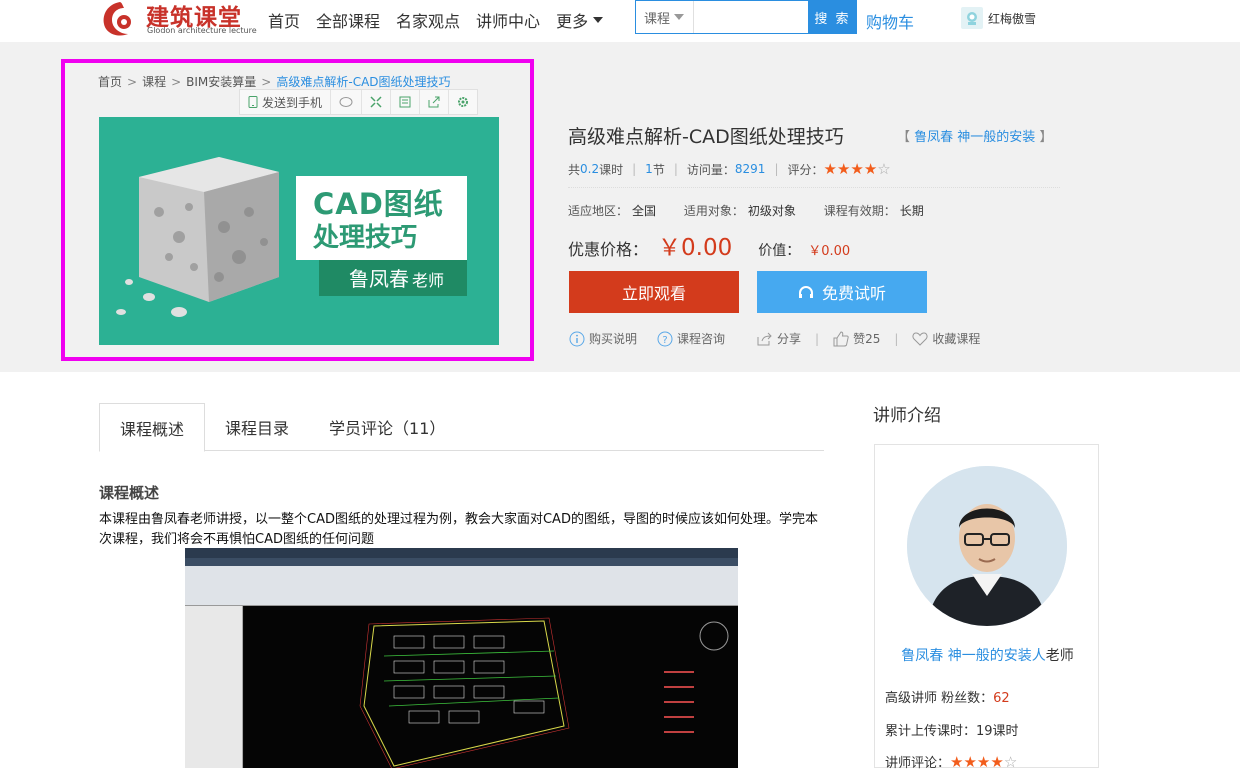  I want to click on course-teacher-name: 鲁凤春 神一般的安装, so click(975, 137).